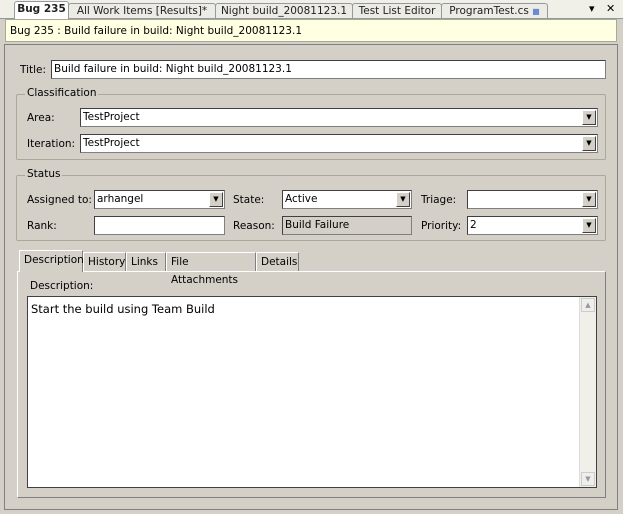 The width and height of the screenshot is (623, 514). What do you see at coordinates (254, 226) in the screenshot?
I see `reason-label: Reason:` at bounding box center [254, 226].